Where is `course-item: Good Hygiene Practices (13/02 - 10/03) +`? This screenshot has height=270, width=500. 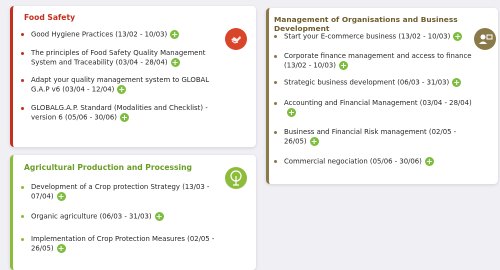 course-item: Good Hygiene Practices (13/02 - 10/03) + is located at coordinates (121, 35).